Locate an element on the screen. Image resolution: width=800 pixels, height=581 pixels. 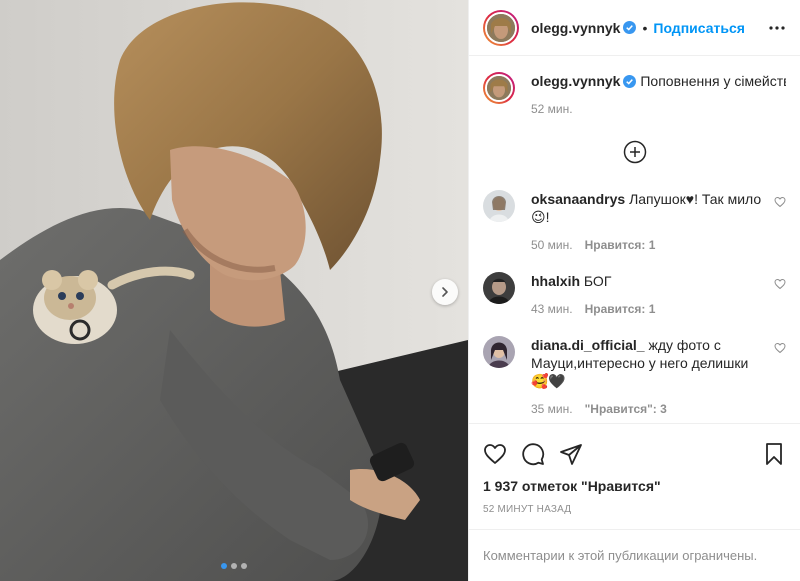
share-icon is located at coordinates (571, 454).